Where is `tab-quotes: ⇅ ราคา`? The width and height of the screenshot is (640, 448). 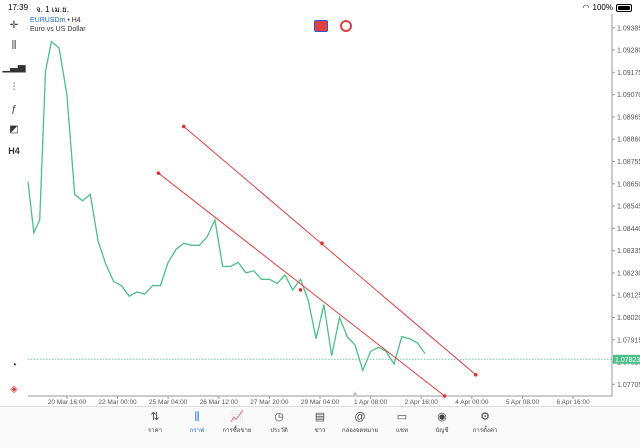
tab-quotes: ⇅ ราคา is located at coordinates (155, 422).